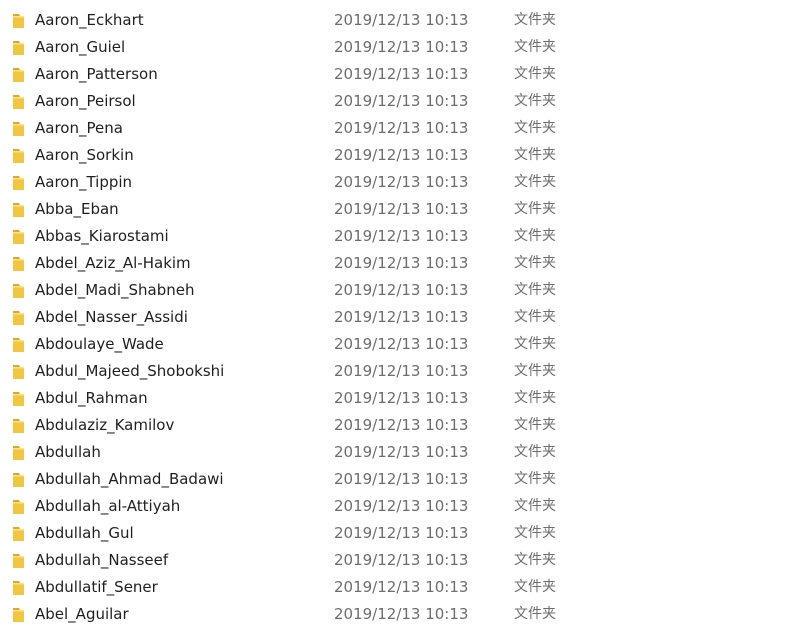 This screenshot has height=628, width=809. I want to click on list-item: Abdulaziz_Kamilov 2019/12/13 10:13 文件夹, so click(404, 425).